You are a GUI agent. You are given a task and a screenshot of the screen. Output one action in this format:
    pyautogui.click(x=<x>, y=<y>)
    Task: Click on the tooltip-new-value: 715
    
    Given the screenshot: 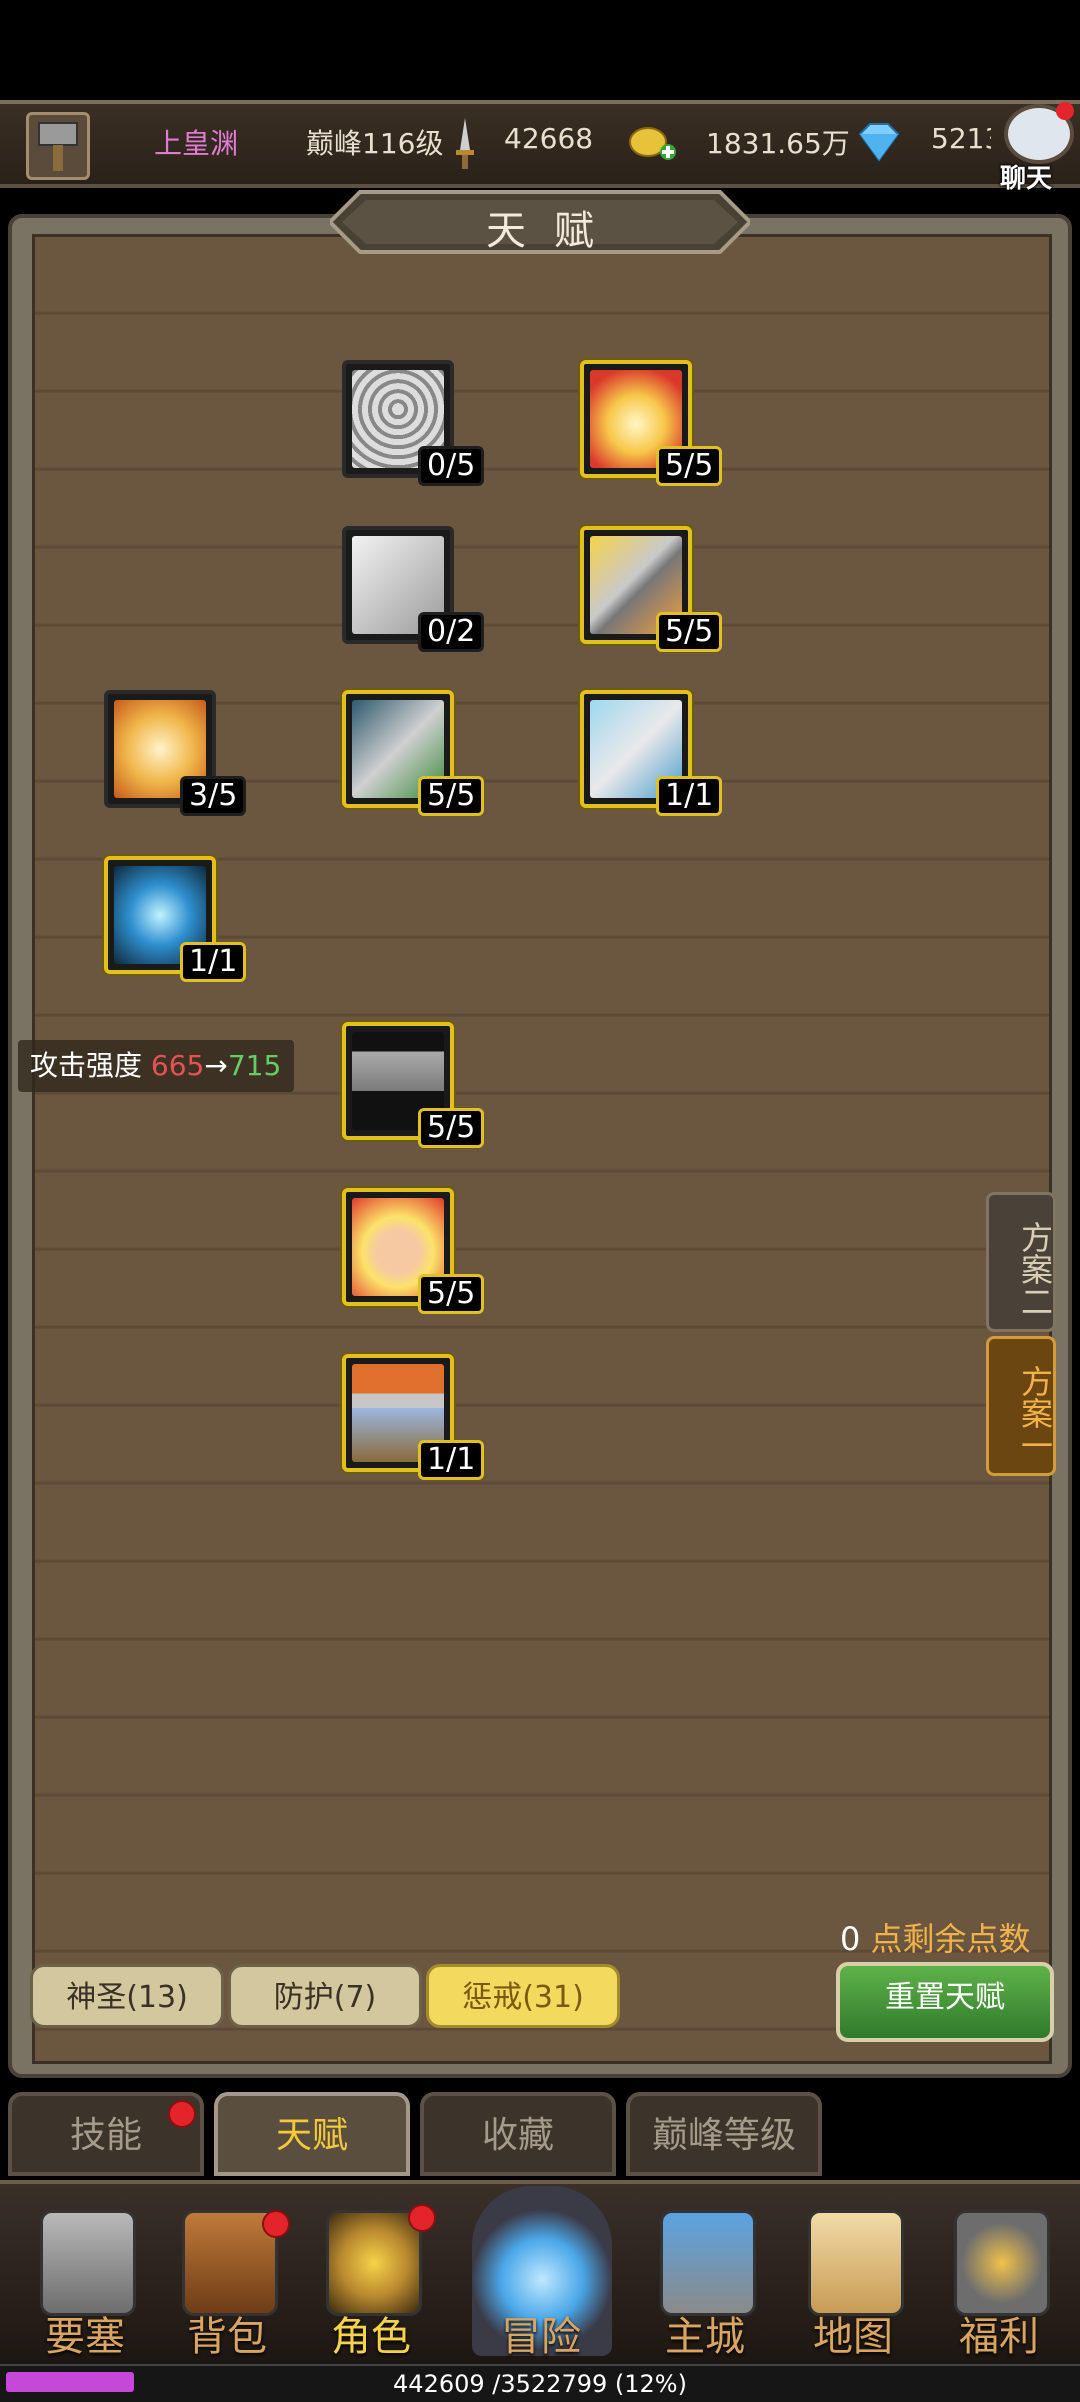 What is the action you would take?
    pyautogui.click(x=254, y=1065)
    